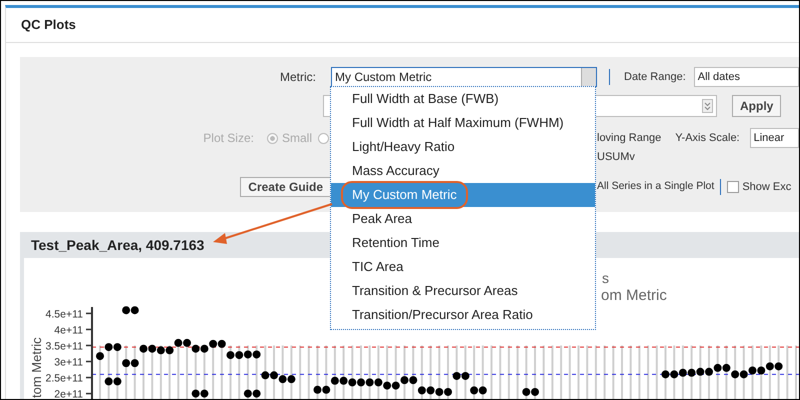  I want to click on show-excluded-label: Show Exc, so click(767, 187).